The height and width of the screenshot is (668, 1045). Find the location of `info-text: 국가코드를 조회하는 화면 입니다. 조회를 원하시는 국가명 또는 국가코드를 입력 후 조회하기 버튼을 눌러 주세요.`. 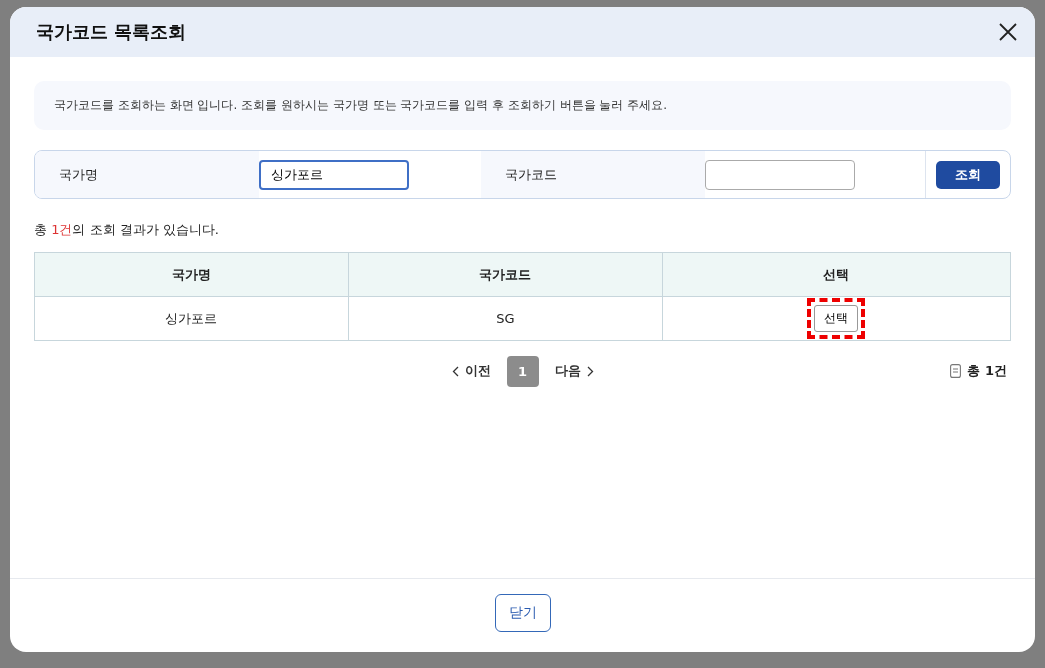

info-text: 국가코드를 조회하는 화면 입니다. 조회를 원하시는 국가명 또는 국가코드를 입력 후 조회하기 버튼을 눌러 주세요. is located at coordinates (361, 105).